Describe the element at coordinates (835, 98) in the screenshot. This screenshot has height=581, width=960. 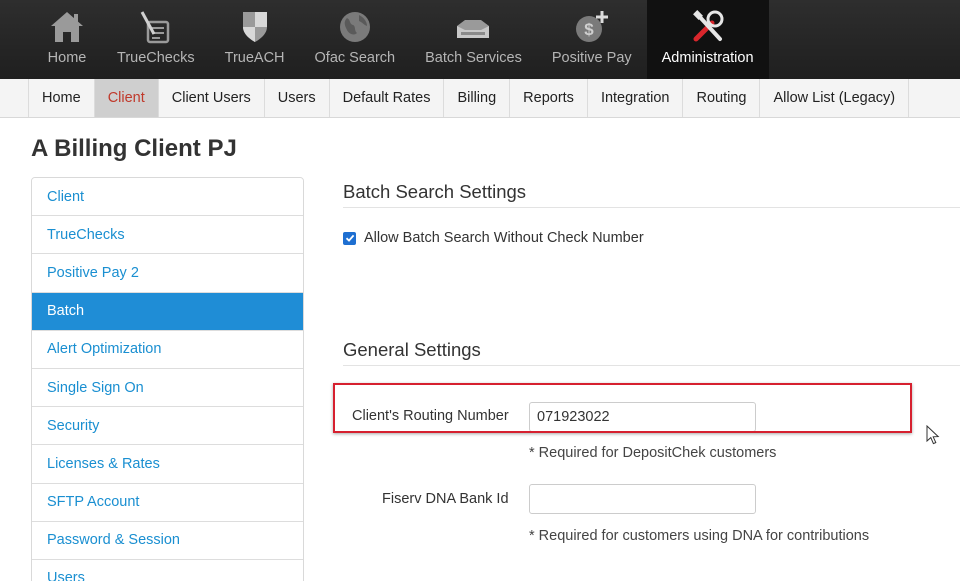
I see `subnav-allow-list-legacy: Allow List (Legacy)` at that location.